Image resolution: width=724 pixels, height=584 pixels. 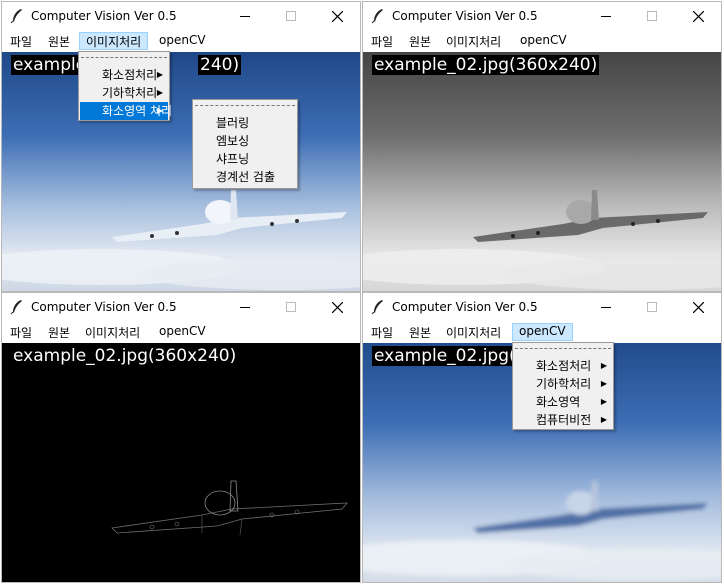 I want to click on image-processing-menu: 화소점처리 ▶ 기하학처리 ▶ 화소영역 처리 ▶, so click(x=125, y=86).